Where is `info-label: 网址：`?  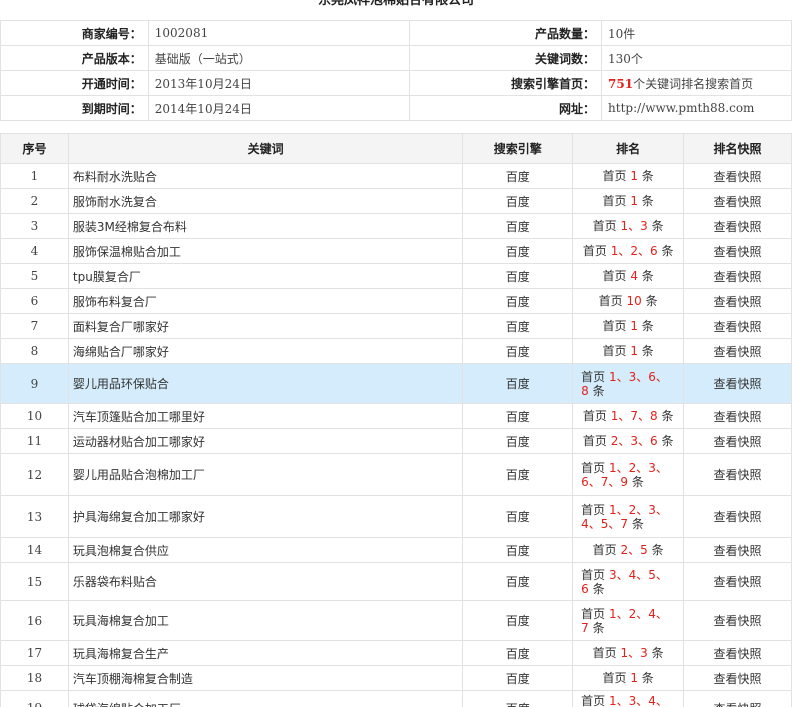
info-label: 网址： is located at coordinates (506, 108).